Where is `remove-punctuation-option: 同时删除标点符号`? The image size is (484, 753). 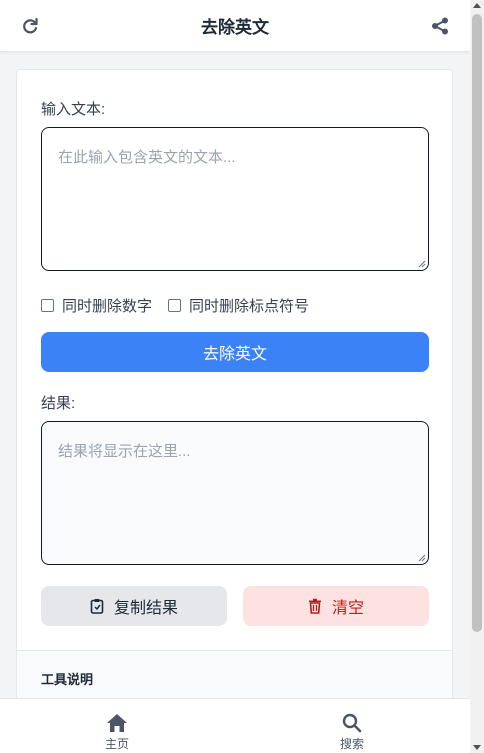 remove-punctuation-option: 同时删除标点符号 is located at coordinates (238, 305).